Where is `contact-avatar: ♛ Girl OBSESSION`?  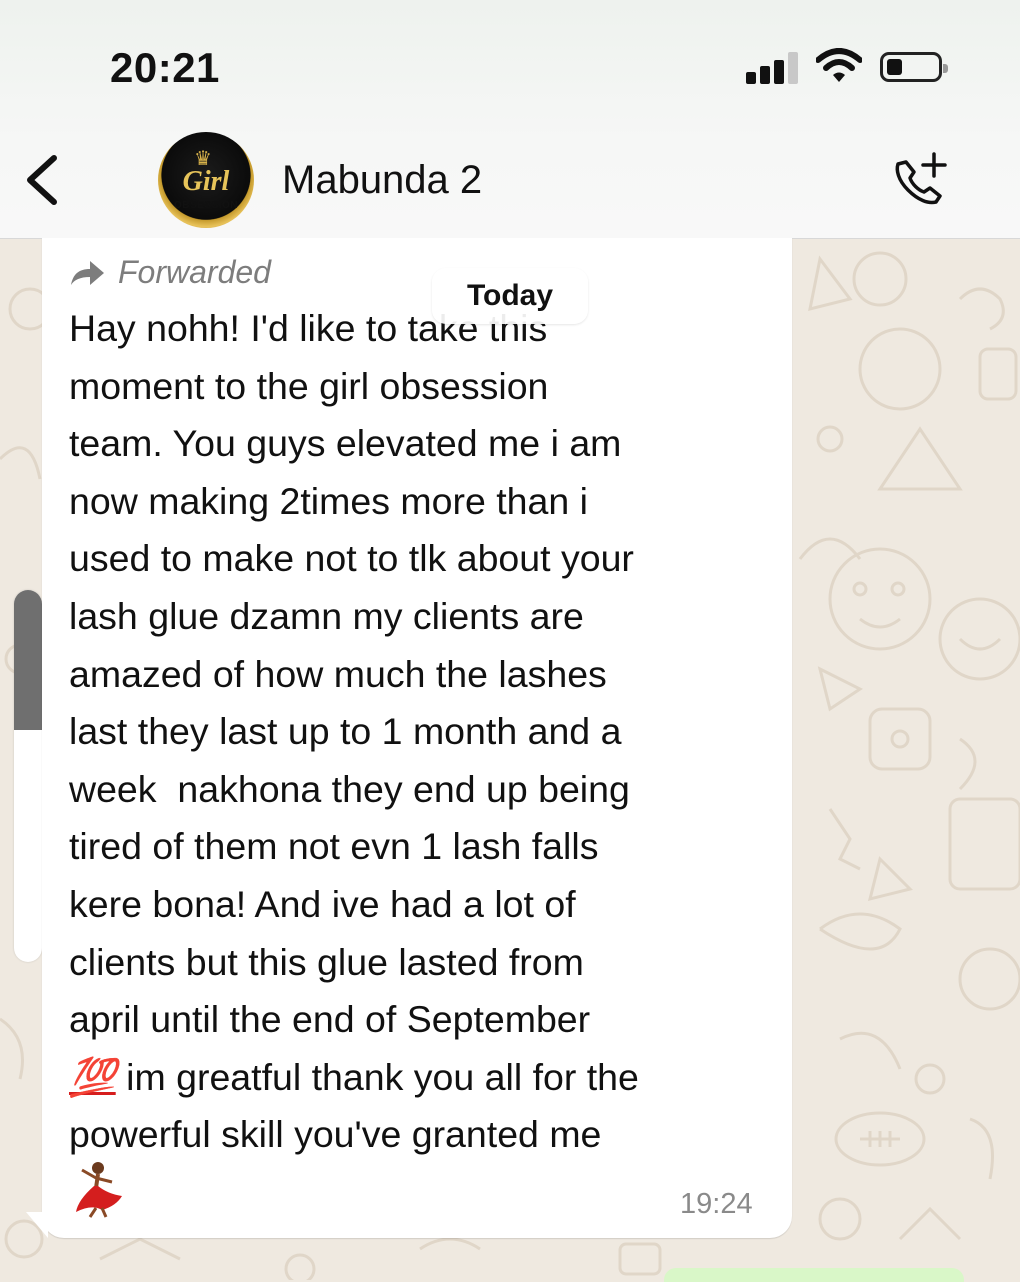
contact-avatar: ♛ Girl OBSESSION is located at coordinates (206, 180).